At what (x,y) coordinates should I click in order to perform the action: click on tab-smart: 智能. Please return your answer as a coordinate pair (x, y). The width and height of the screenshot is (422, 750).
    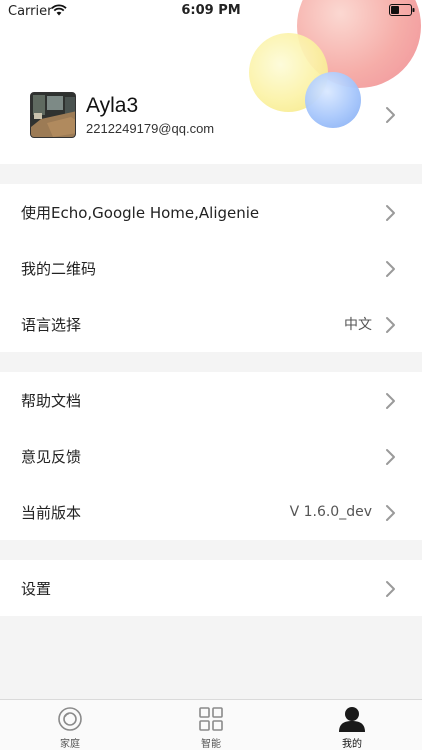
    Looking at the image, I should click on (211, 725).